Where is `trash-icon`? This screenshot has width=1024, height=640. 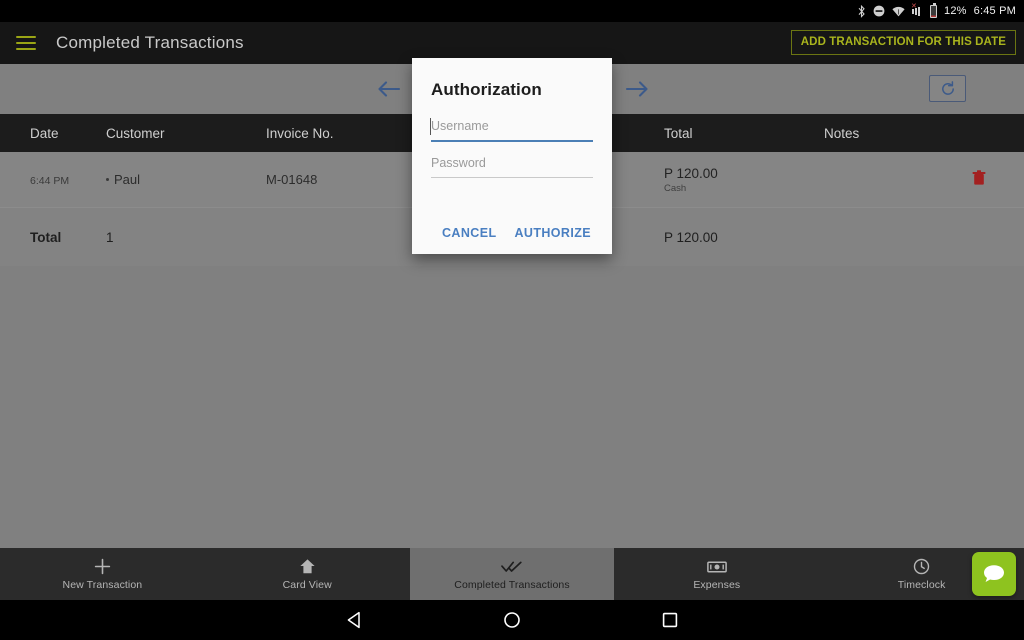
trash-icon is located at coordinates (998, 179).